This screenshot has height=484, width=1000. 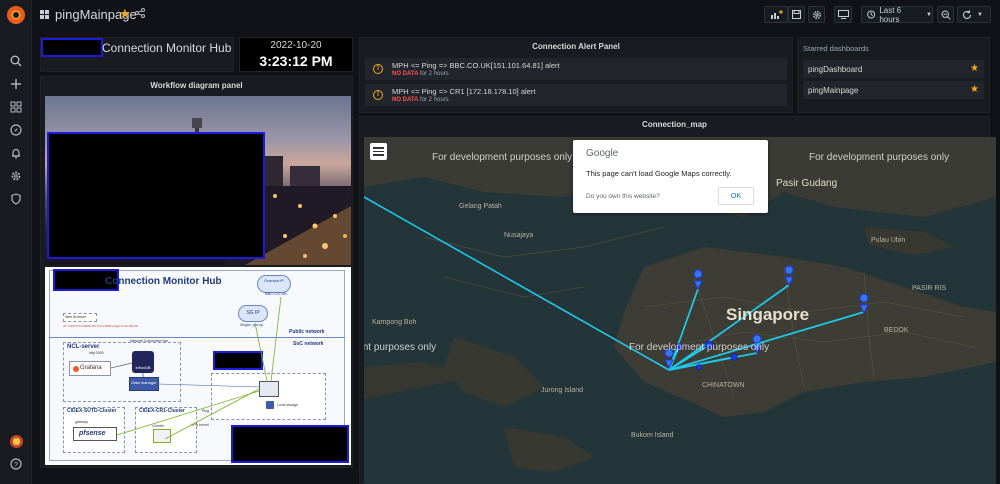 I want to click on clock-date: 2022-10-20, so click(x=296, y=45).